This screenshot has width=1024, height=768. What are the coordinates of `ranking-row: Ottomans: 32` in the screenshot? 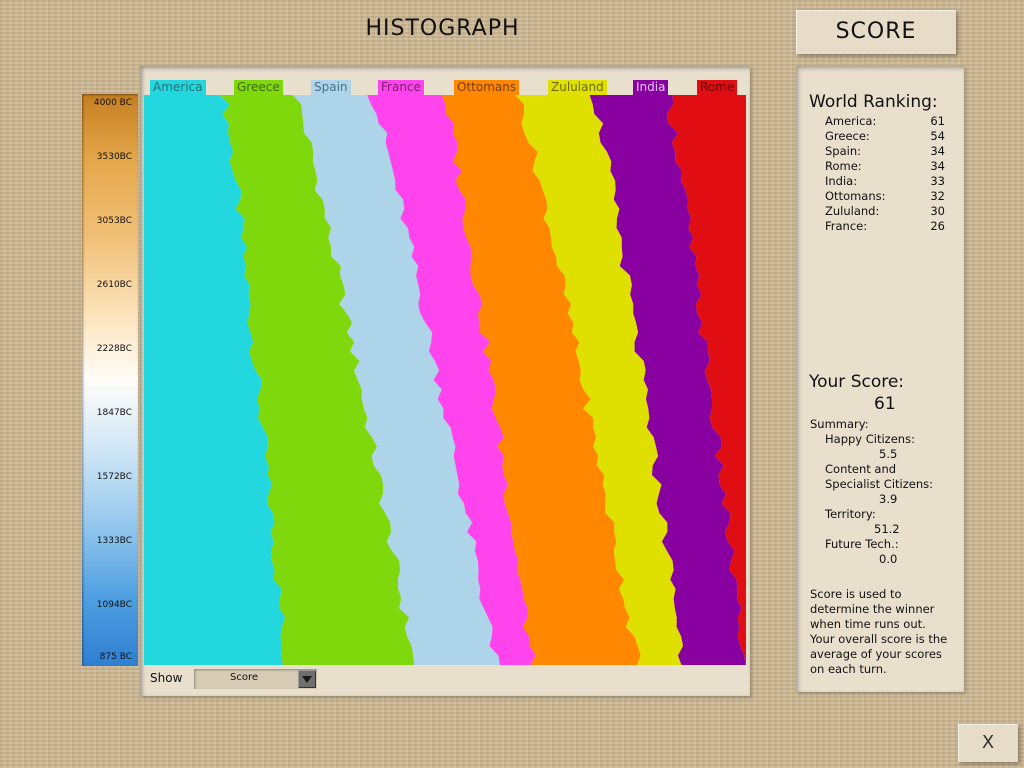 It's located at (885, 196).